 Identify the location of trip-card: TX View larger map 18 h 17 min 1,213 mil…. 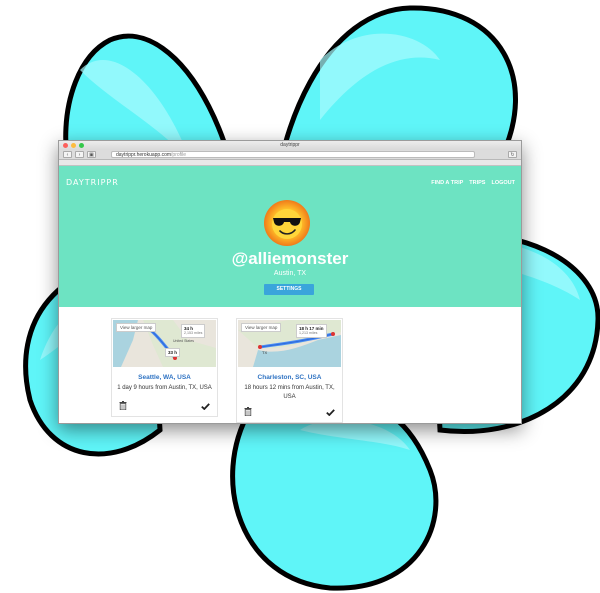
(289, 370).